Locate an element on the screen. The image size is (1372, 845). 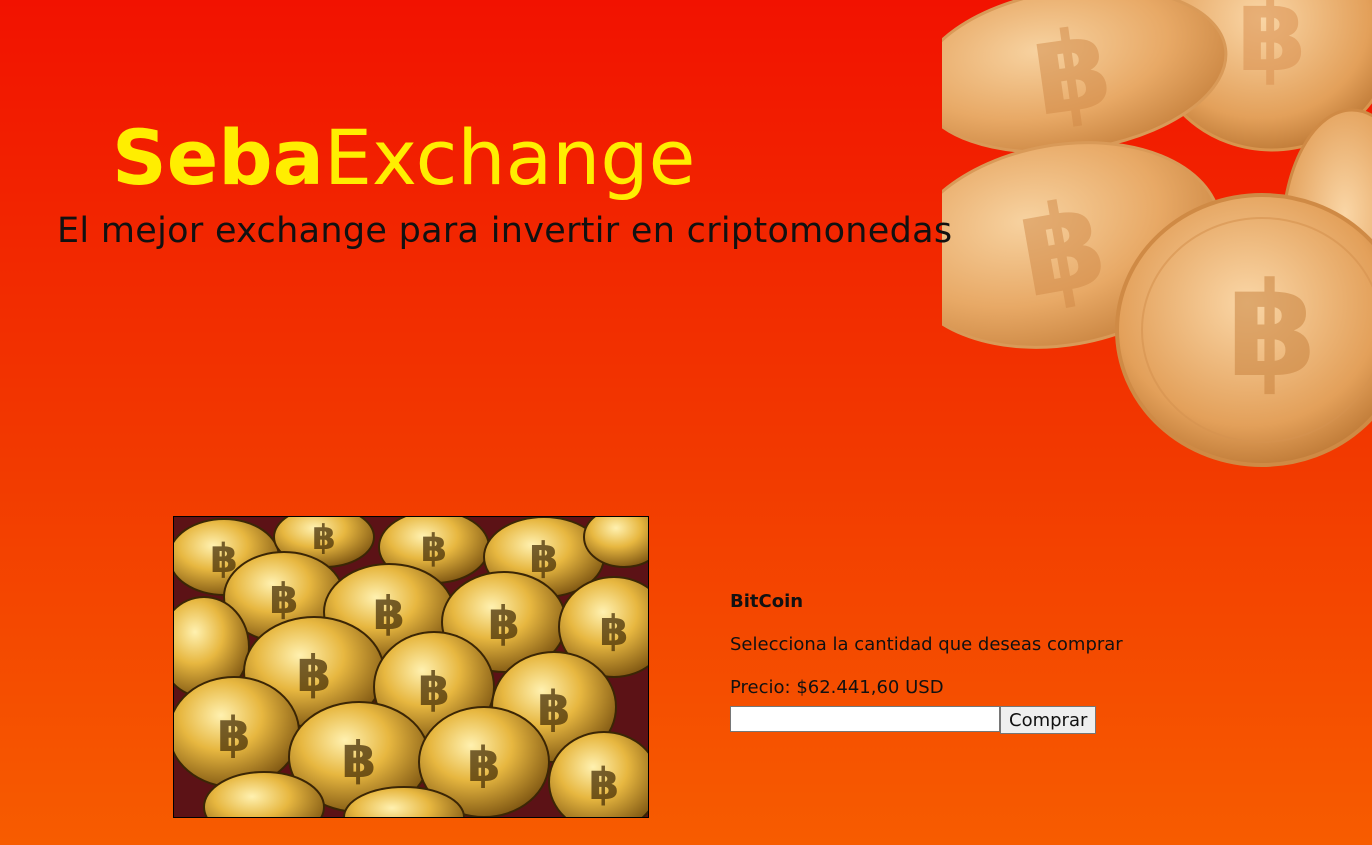
brand-name-bold: Seba is located at coordinates (218, 157).